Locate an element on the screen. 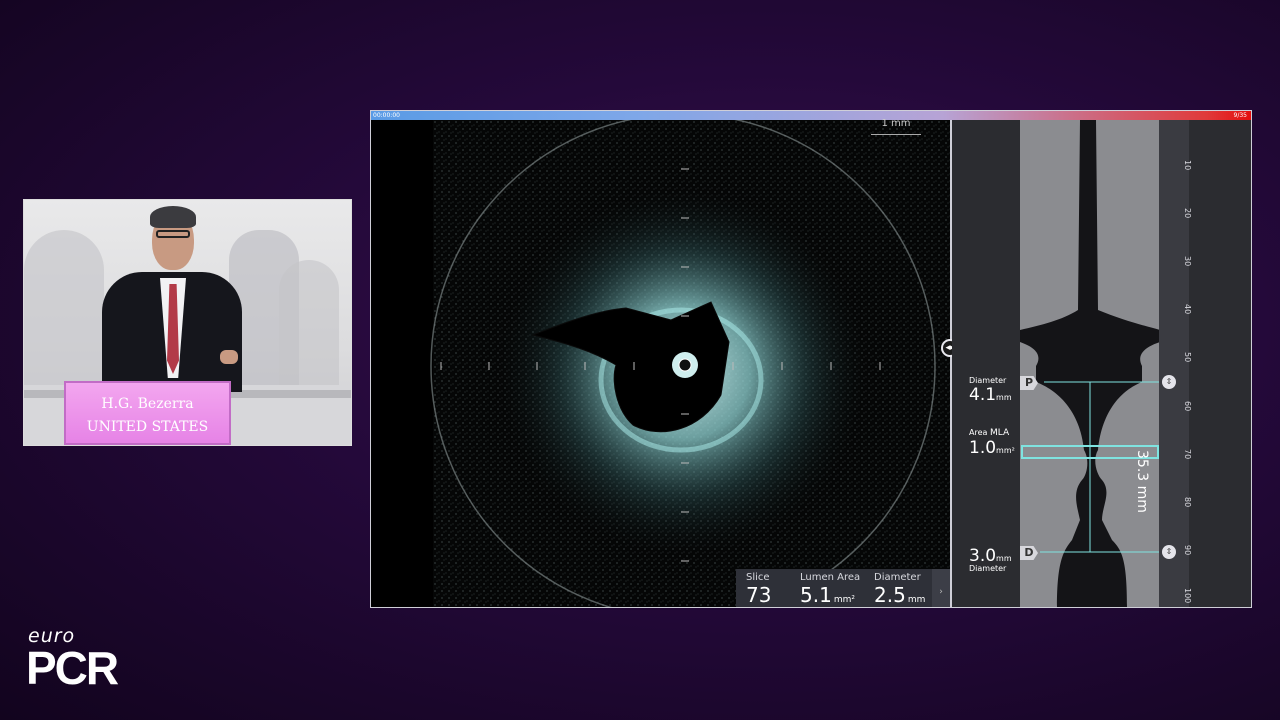 The image size is (1280, 720). speaker-country: UNITED STATES is located at coordinates (147, 427).